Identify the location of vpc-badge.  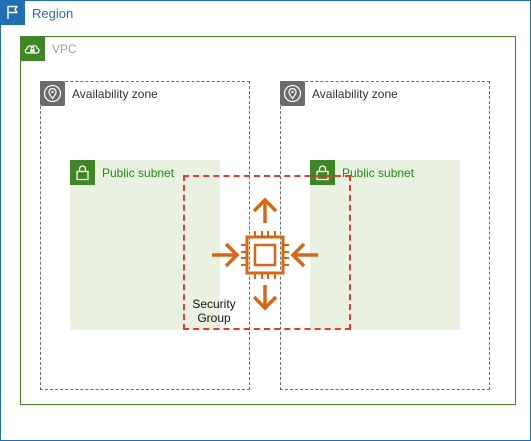
(32, 48).